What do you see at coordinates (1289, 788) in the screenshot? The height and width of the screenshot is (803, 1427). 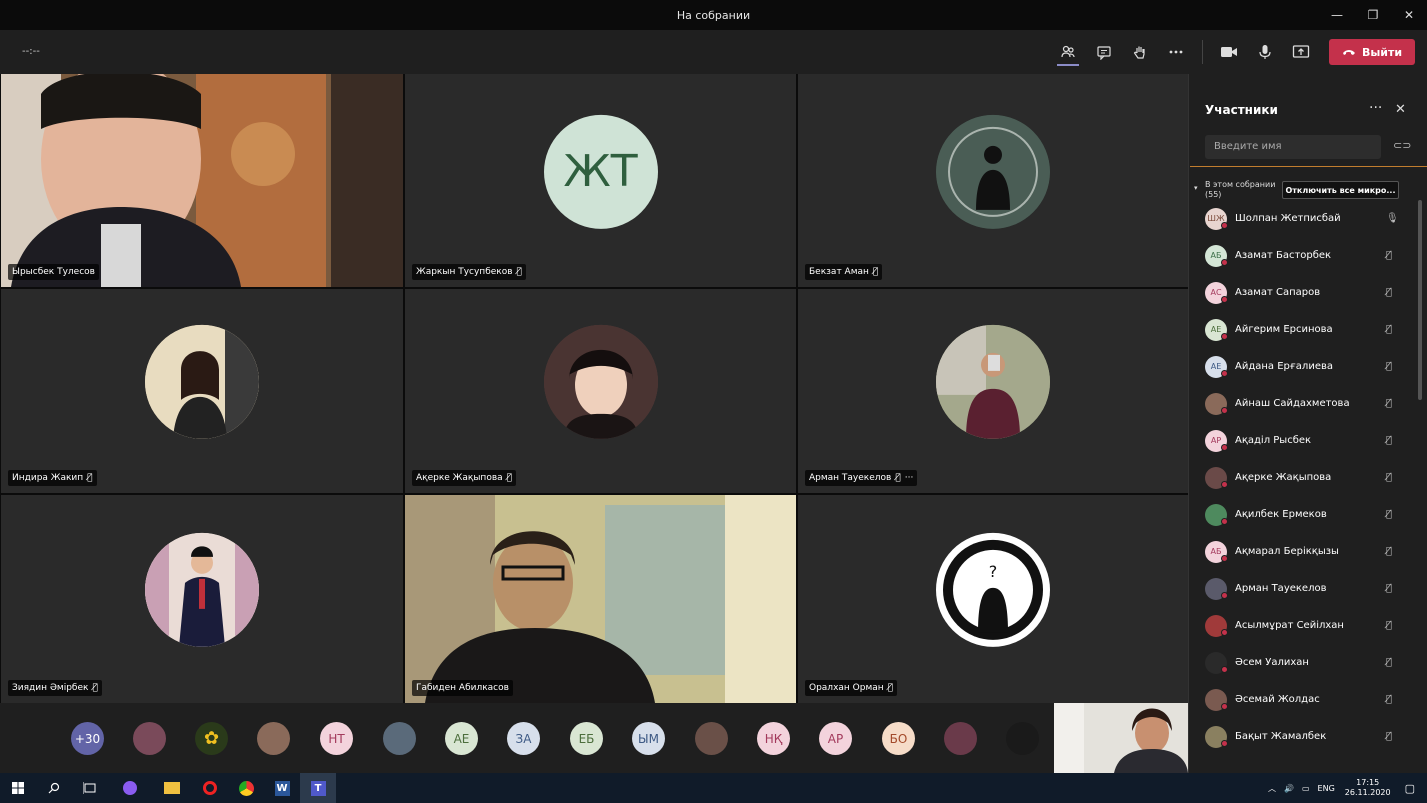 I see `volume-icon: 🔊` at bounding box center [1289, 788].